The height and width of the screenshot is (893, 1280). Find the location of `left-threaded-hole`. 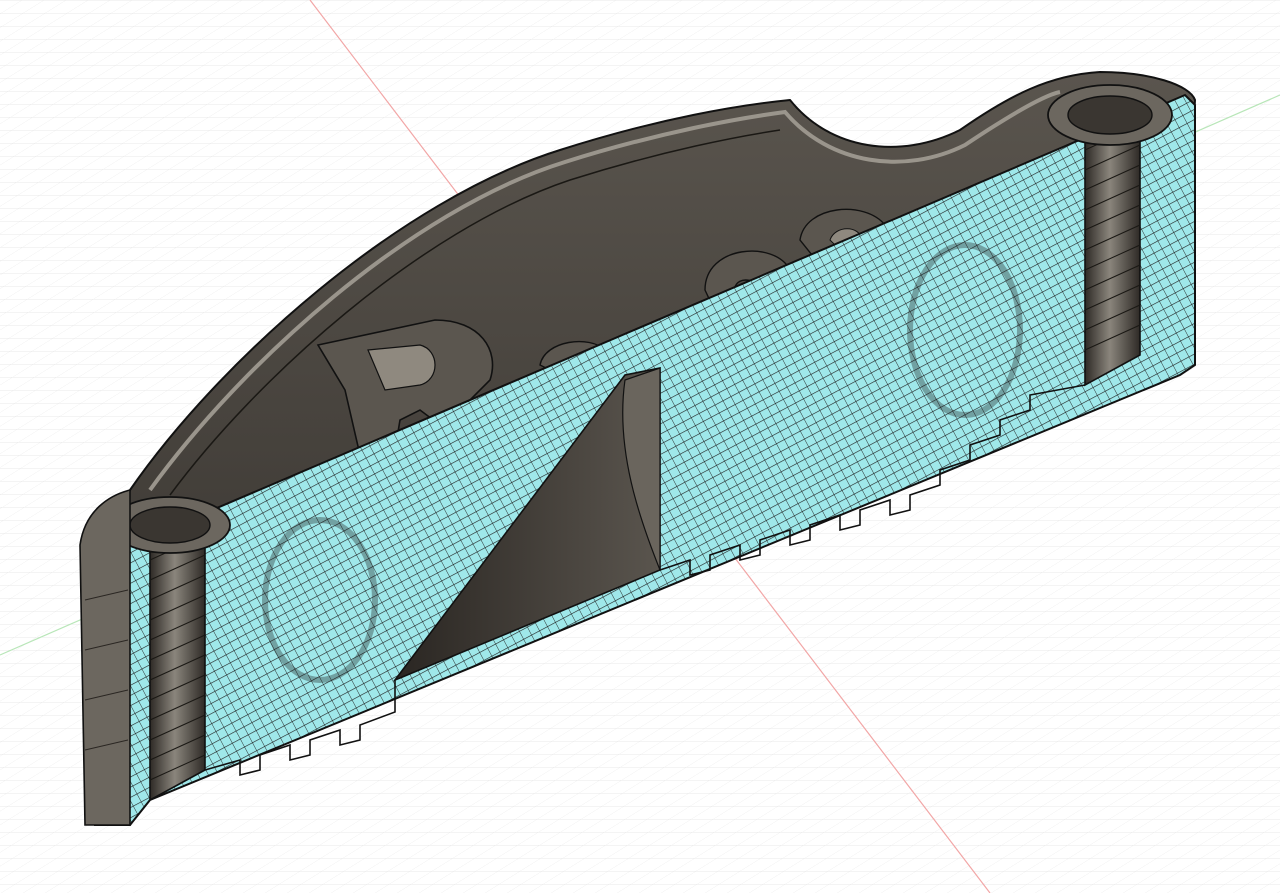

left-threaded-hole is located at coordinates (177, 660).